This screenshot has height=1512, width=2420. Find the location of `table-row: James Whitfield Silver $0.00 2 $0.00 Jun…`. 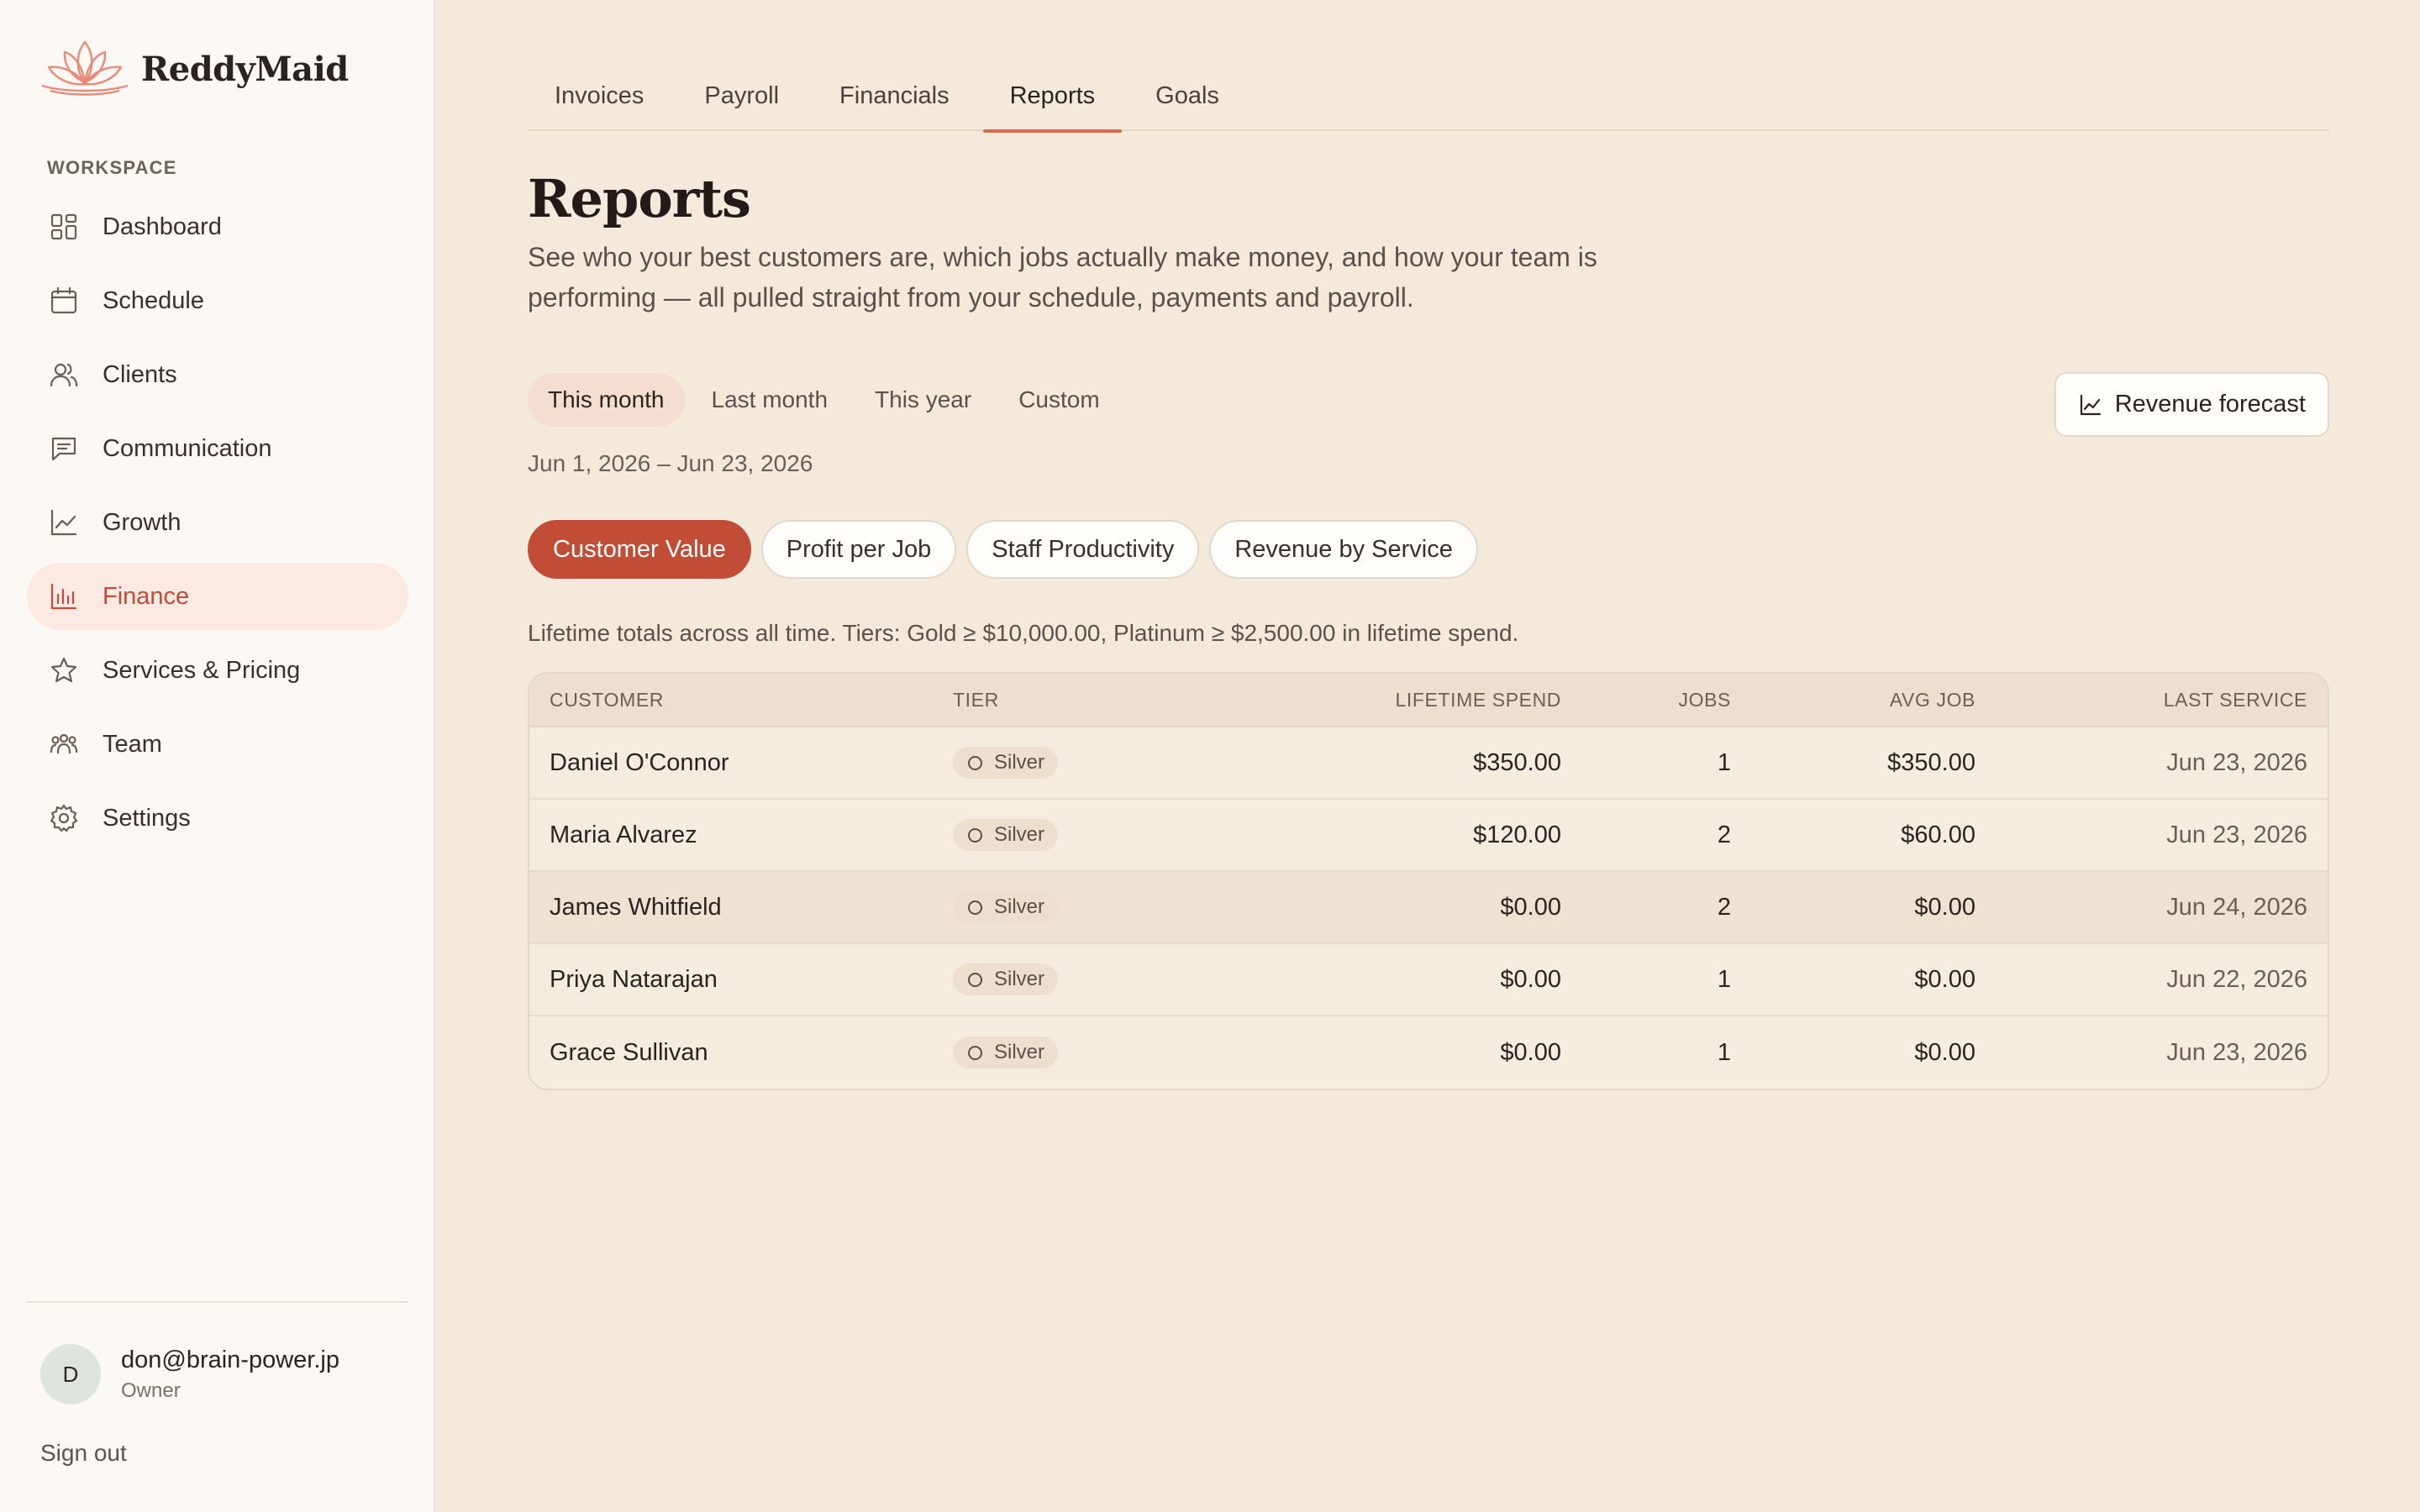

table-row: James Whitfield Silver $0.00 2 $0.00 Jun… is located at coordinates (1428, 908).